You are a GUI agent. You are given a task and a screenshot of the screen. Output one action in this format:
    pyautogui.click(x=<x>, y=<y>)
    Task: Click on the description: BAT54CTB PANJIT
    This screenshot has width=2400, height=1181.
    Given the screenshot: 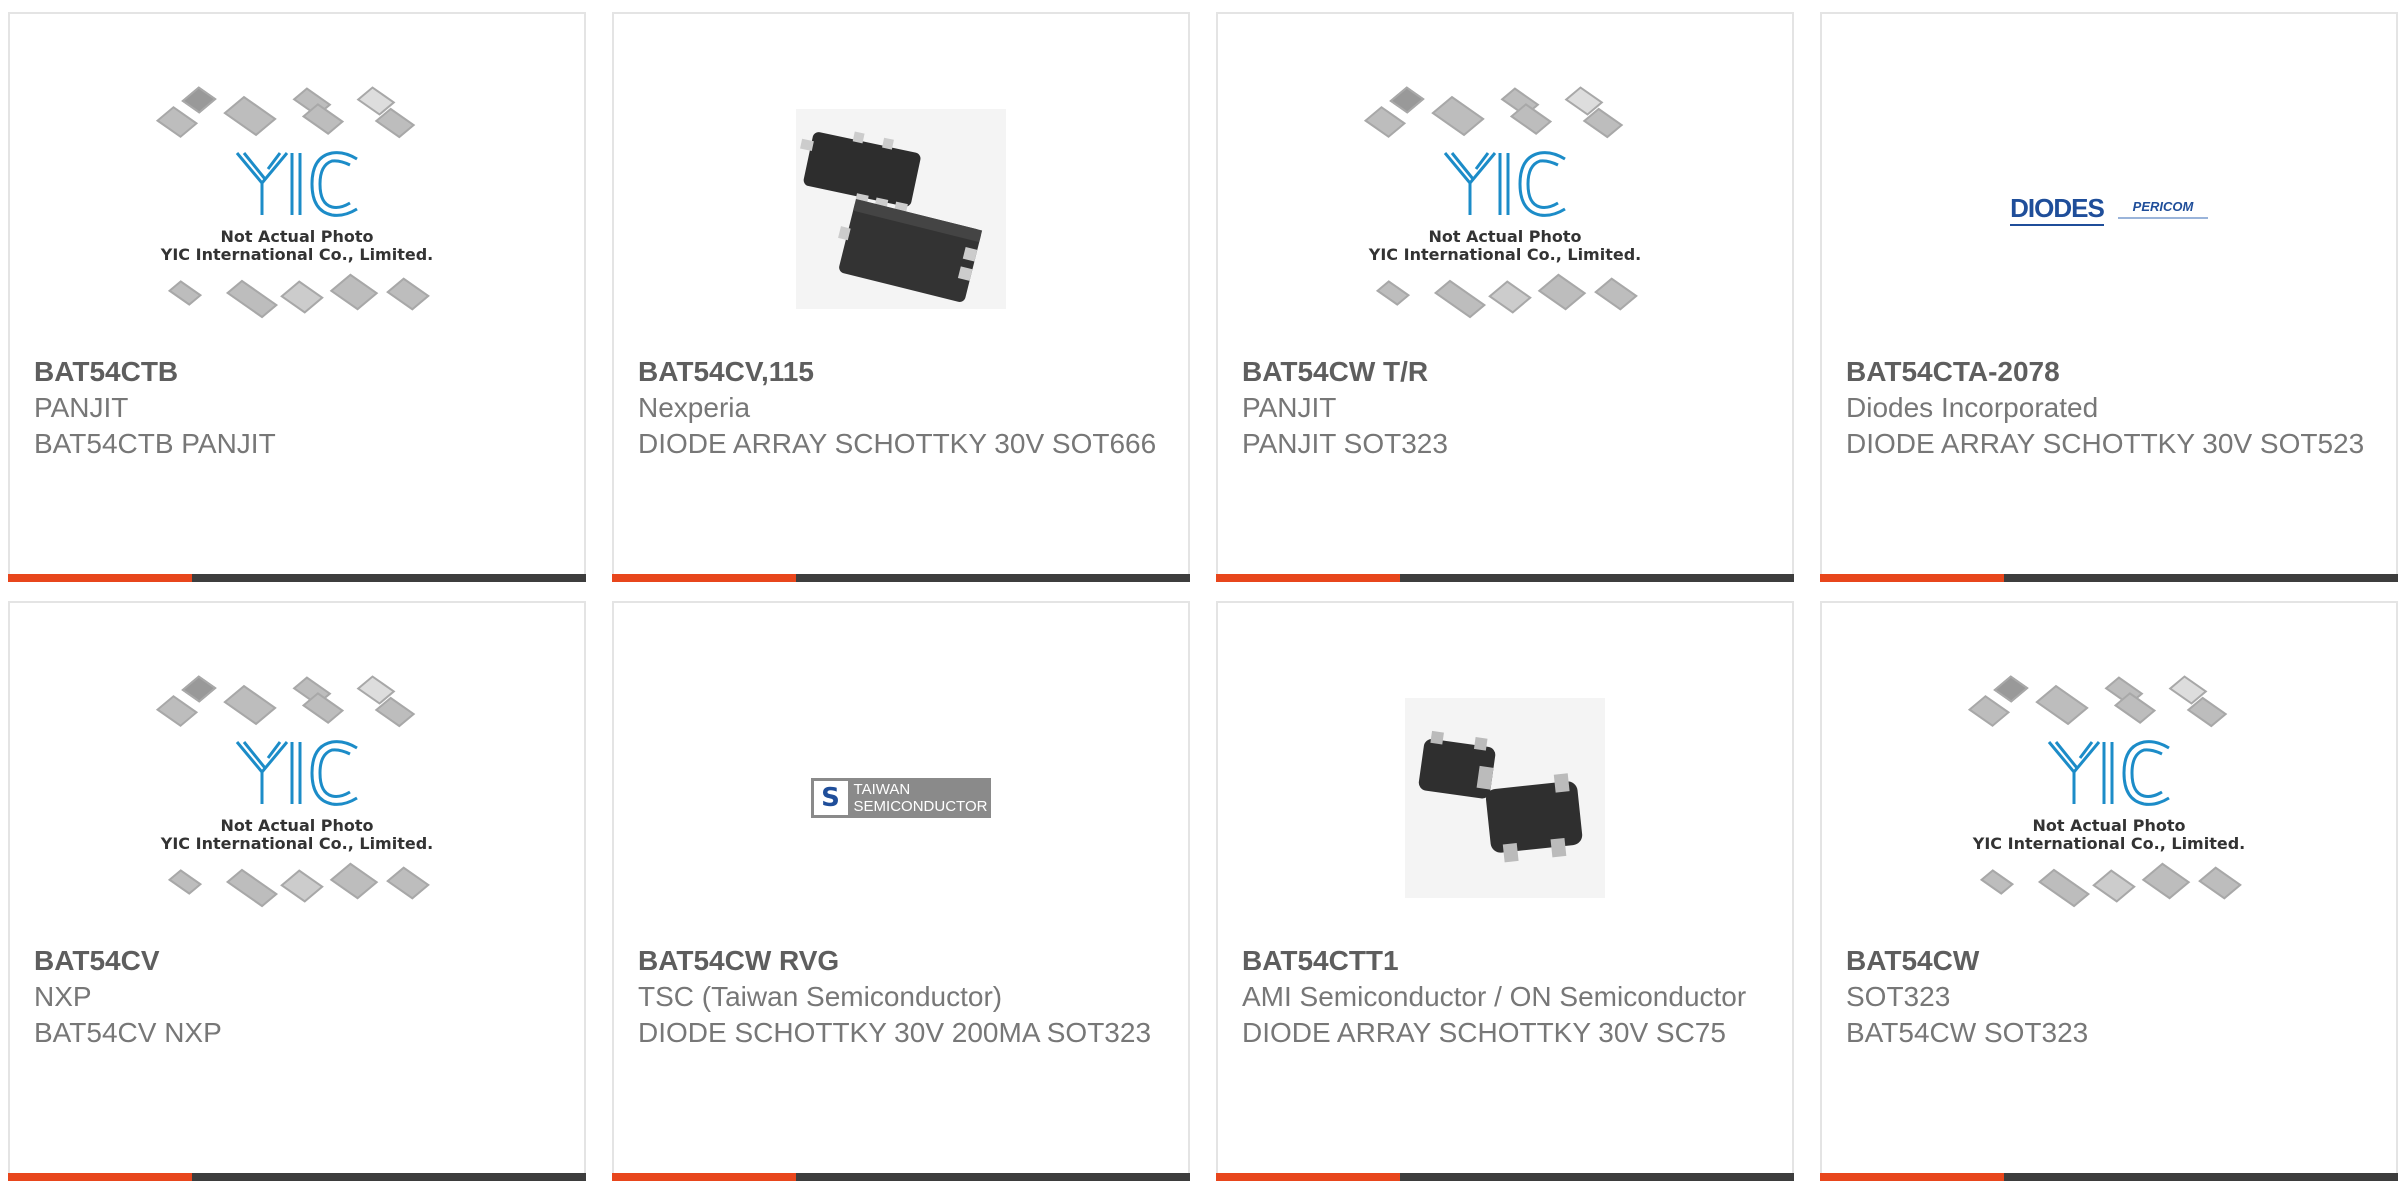 What is the action you would take?
    pyautogui.click(x=155, y=443)
    